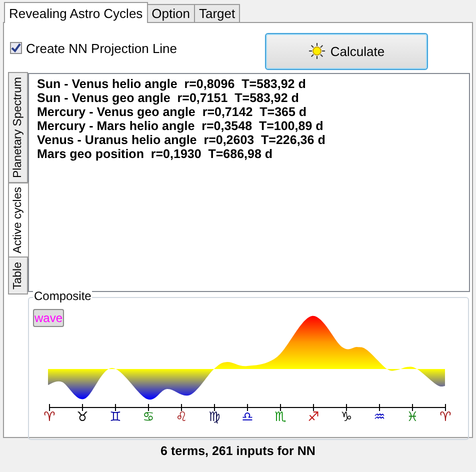 This screenshot has width=476, height=472. What do you see at coordinates (238, 450) in the screenshot?
I see `status-text: 6 terms, 261 inputs for NN` at bounding box center [238, 450].